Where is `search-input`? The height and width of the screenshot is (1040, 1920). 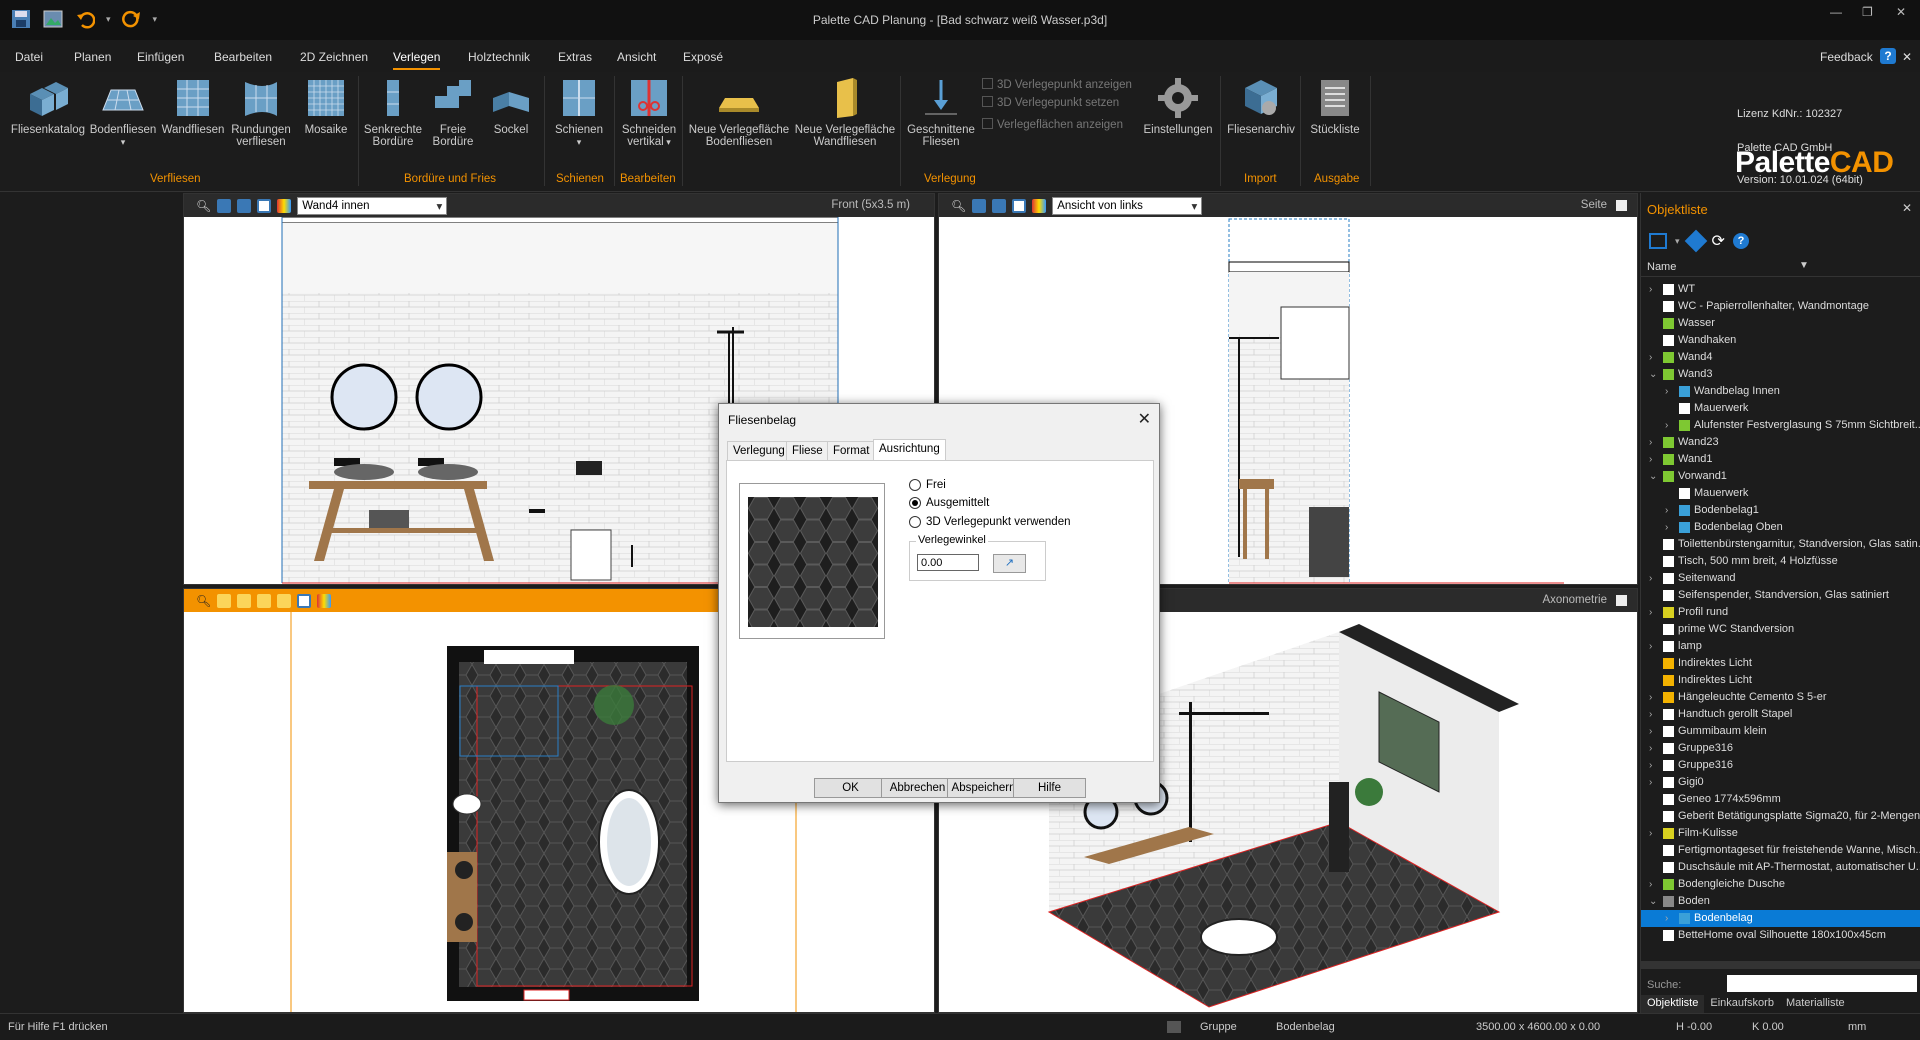 search-input is located at coordinates (1822, 983).